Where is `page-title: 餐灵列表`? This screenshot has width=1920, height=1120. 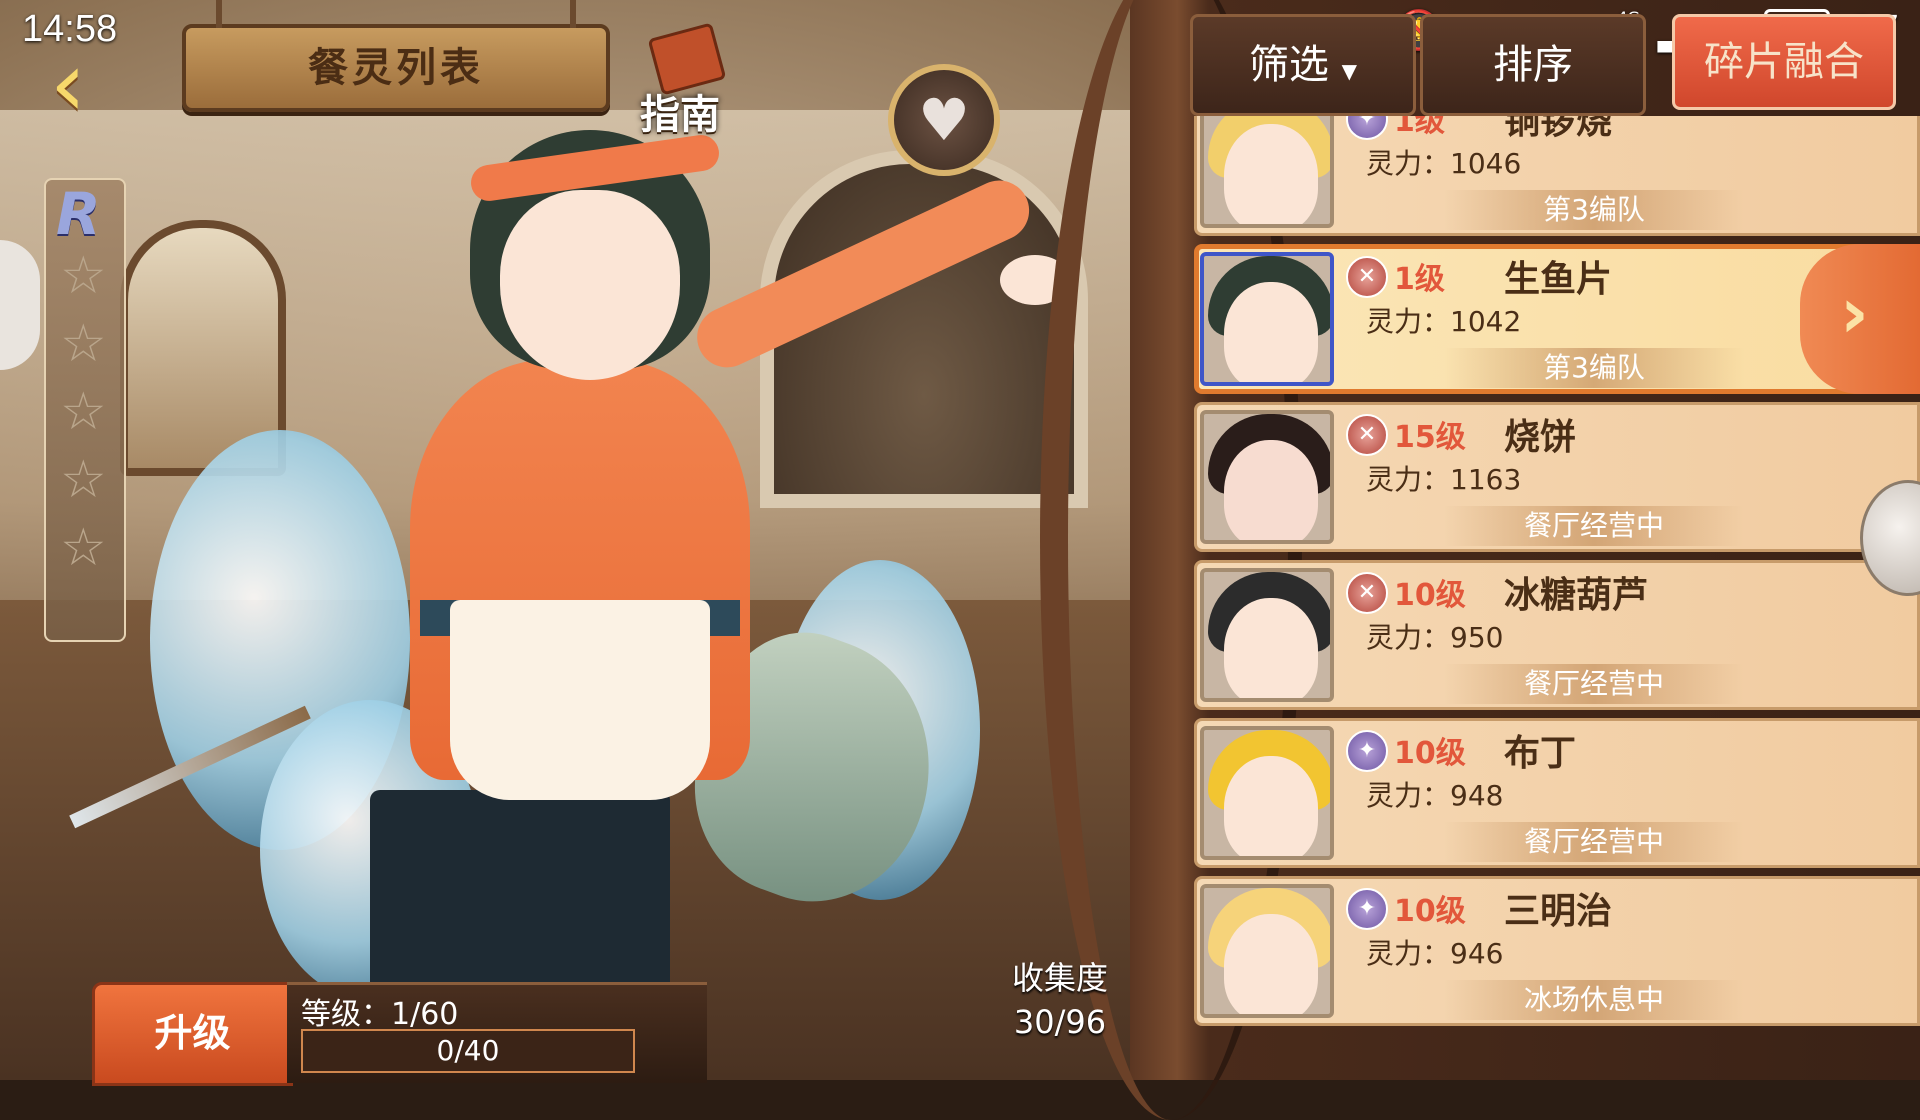 page-title: 餐灵列表 is located at coordinates (396, 68).